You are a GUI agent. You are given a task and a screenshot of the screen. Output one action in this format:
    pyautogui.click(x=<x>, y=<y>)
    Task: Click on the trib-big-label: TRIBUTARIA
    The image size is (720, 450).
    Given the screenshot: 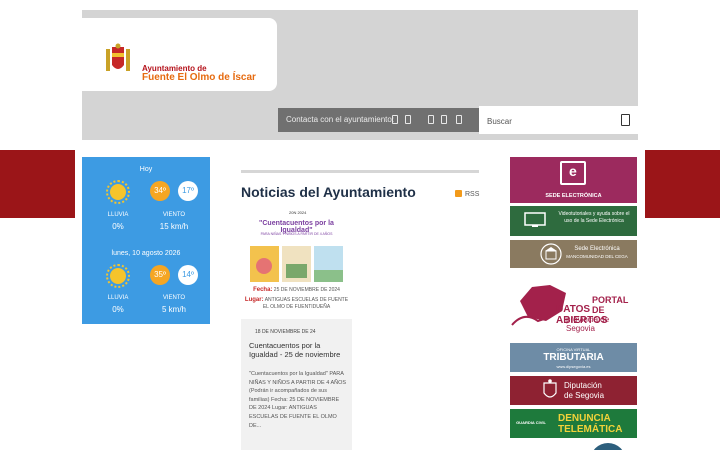 What is the action you would take?
    pyautogui.click(x=573, y=357)
    